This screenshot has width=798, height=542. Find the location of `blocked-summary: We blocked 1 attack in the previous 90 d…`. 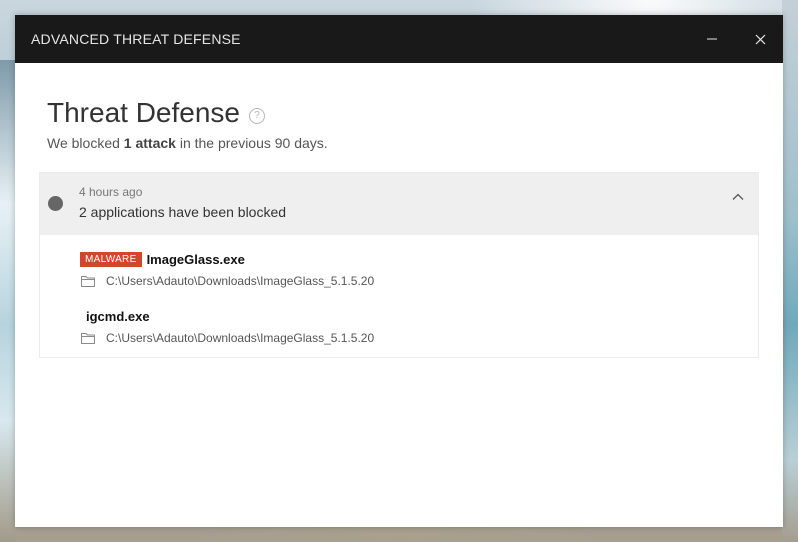

blocked-summary: We blocked 1 attack in the previous 90 d… is located at coordinates (403, 143).